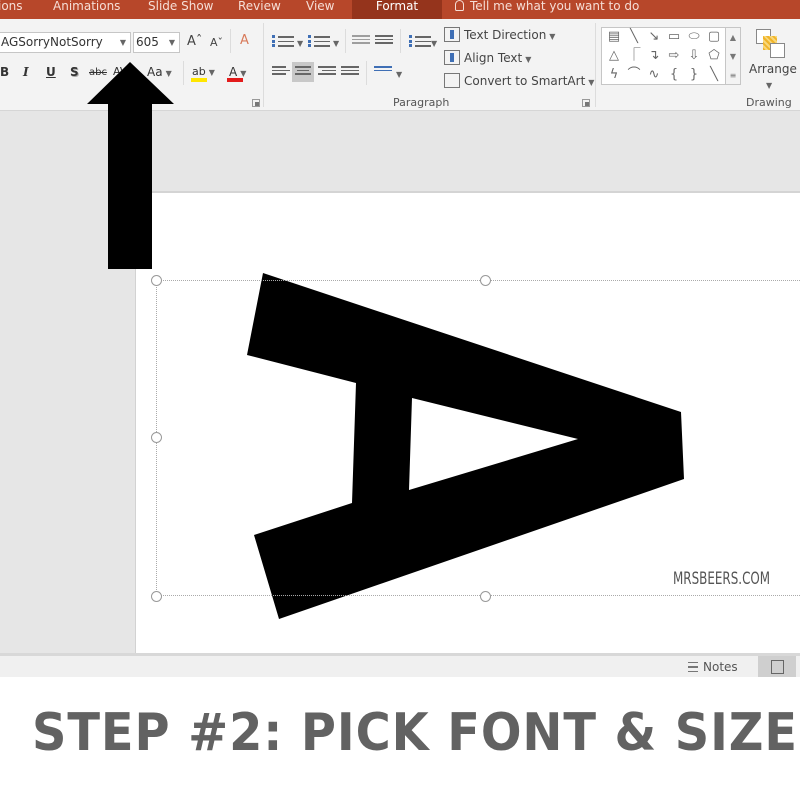 This screenshot has height=800, width=800. I want to click on font-size-combobox: 605 ▼, so click(156, 42).